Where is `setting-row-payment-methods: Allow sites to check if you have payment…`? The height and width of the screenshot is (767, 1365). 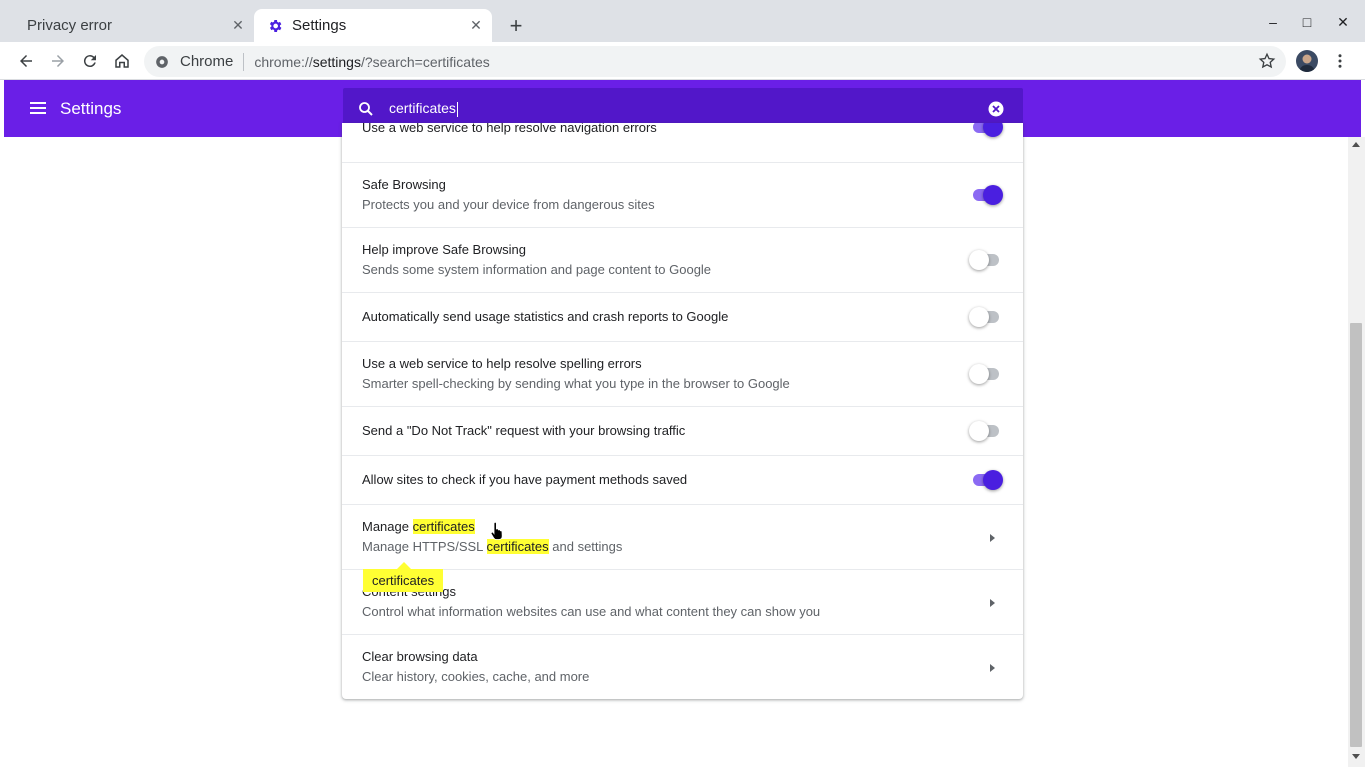
setting-row-payment-methods: Allow sites to check if you have payment… is located at coordinates (682, 479).